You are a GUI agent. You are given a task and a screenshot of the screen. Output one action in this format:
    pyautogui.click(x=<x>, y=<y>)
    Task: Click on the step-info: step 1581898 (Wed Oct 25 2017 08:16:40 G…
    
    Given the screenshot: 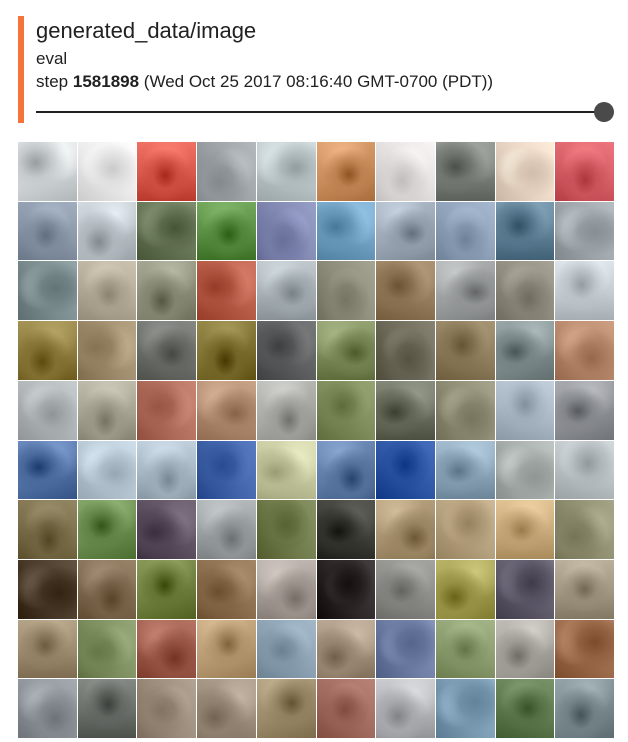 What is the action you would take?
    pyautogui.click(x=325, y=82)
    